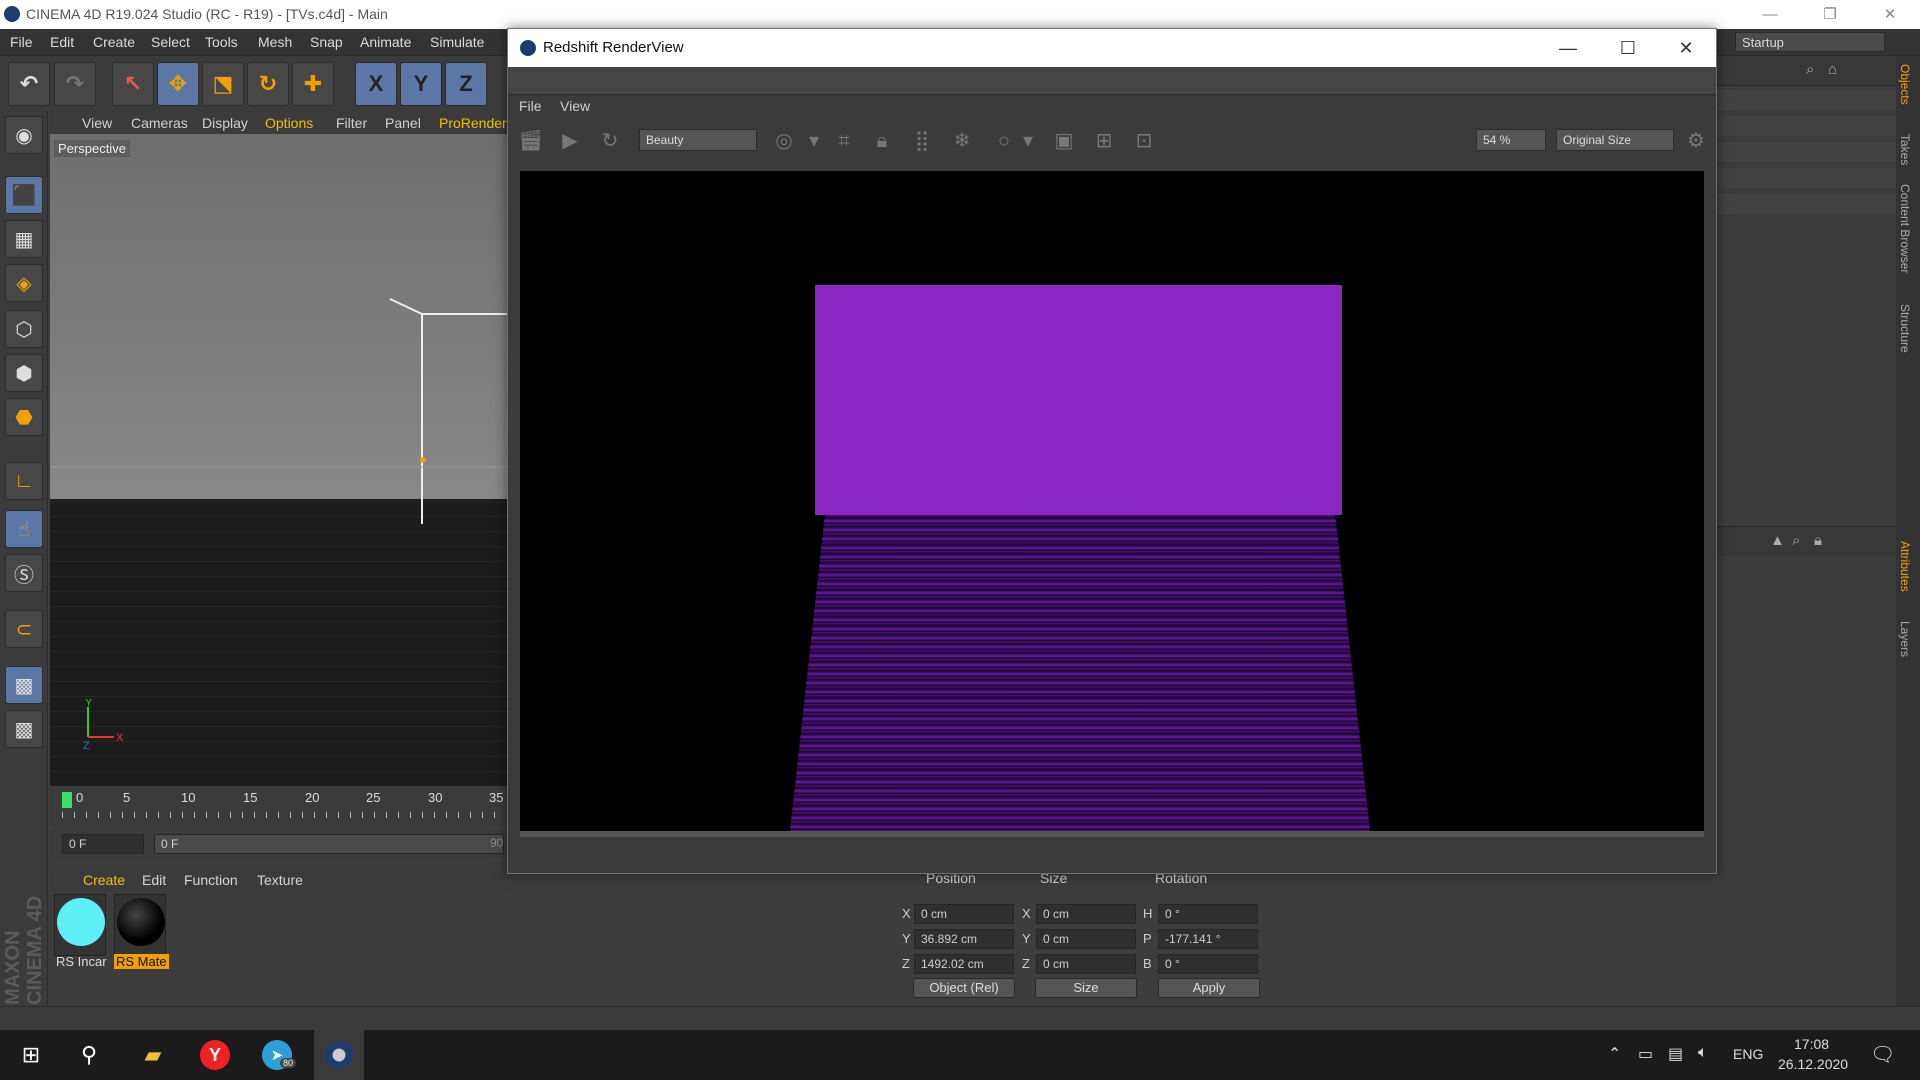  Describe the element at coordinates (964, 939) in the screenshot. I see `position-y-field: 36.892 cm` at that location.